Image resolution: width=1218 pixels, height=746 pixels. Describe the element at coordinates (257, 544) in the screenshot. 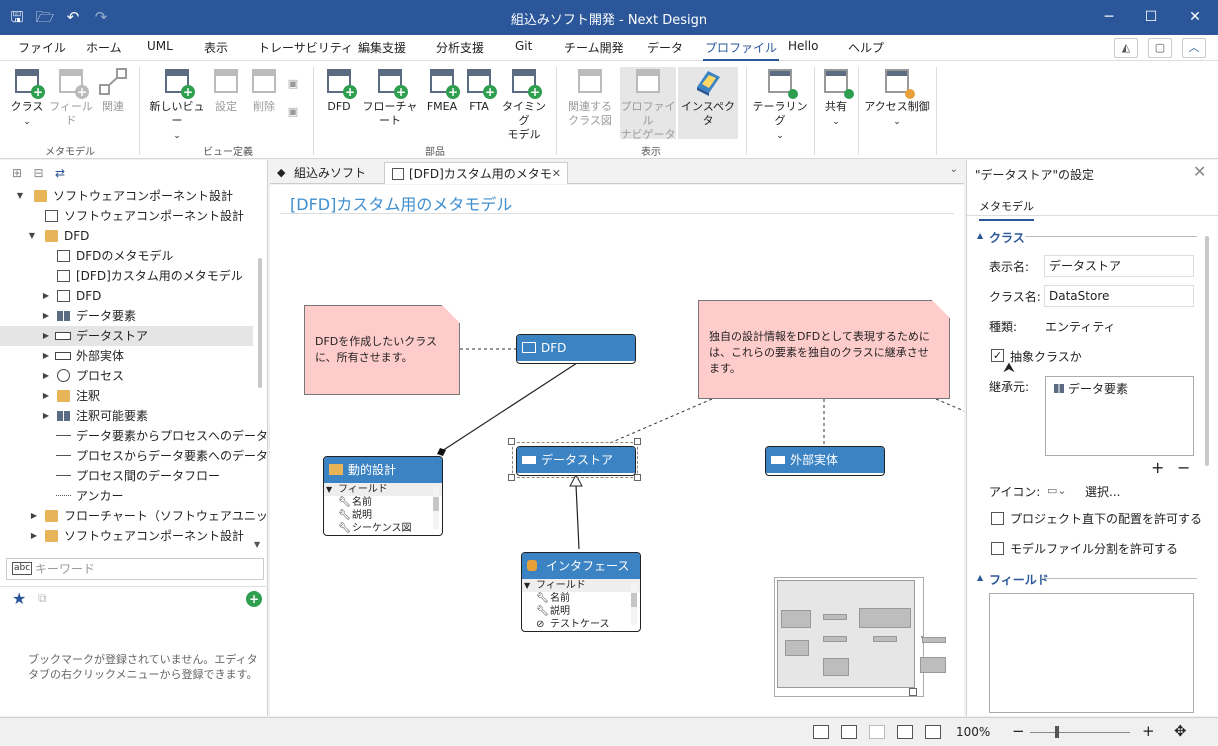

I see `scroll-down-icon: ▼` at that location.